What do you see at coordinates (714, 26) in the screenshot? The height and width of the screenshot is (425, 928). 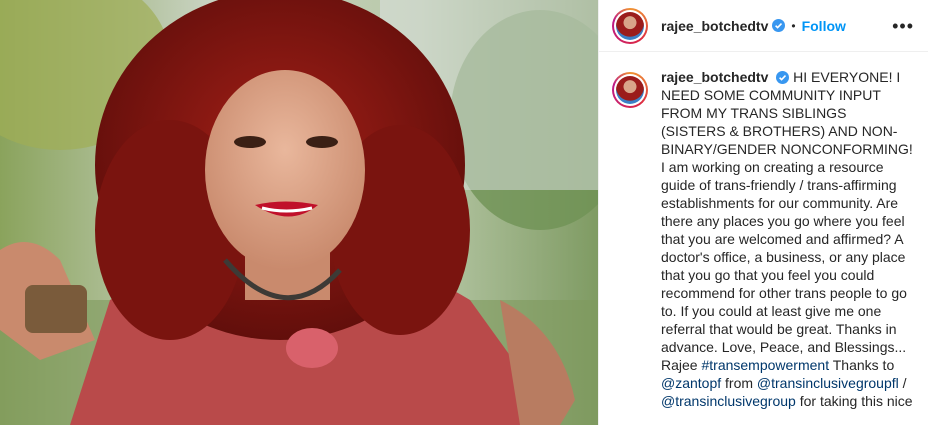 I see `username-link: rajee_botchedtv` at bounding box center [714, 26].